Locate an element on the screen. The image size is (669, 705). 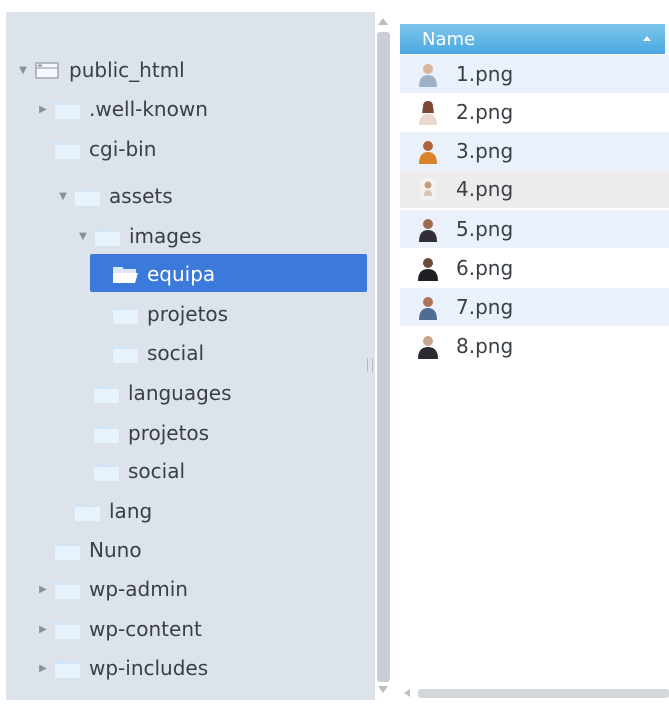
file-name: 5.png is located at coordinates (485, 229).